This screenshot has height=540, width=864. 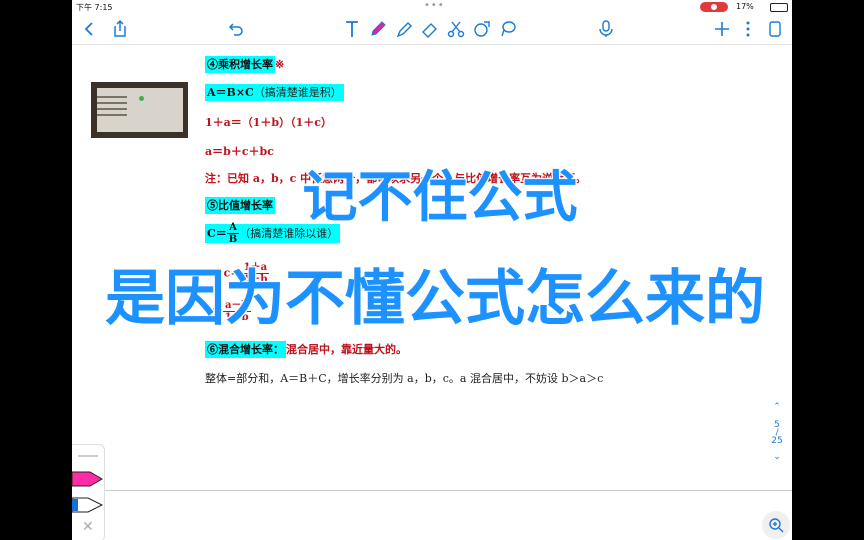 I want to click on close-palette-icon: ✕, so click(x=88, y=527).